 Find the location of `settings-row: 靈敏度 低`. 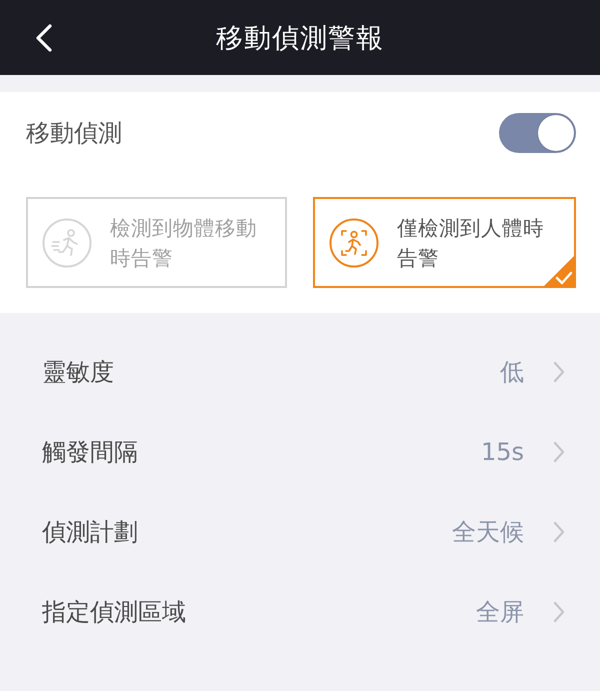

settings-row: 靈敏度 低 is located at coordinates (300, 372).